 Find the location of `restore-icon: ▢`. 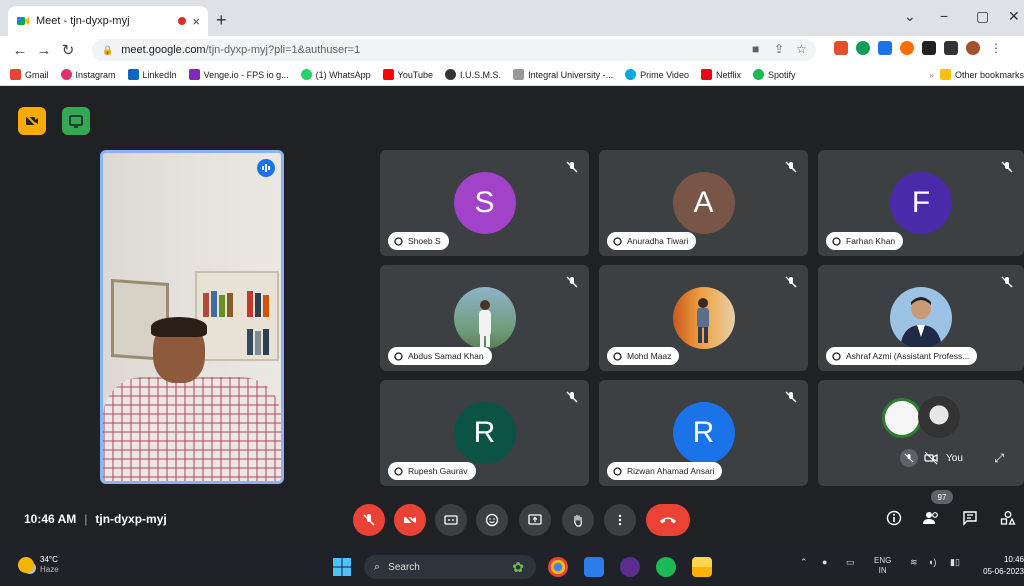

restore-icon: ▢ is located at coordinates (982, 16).